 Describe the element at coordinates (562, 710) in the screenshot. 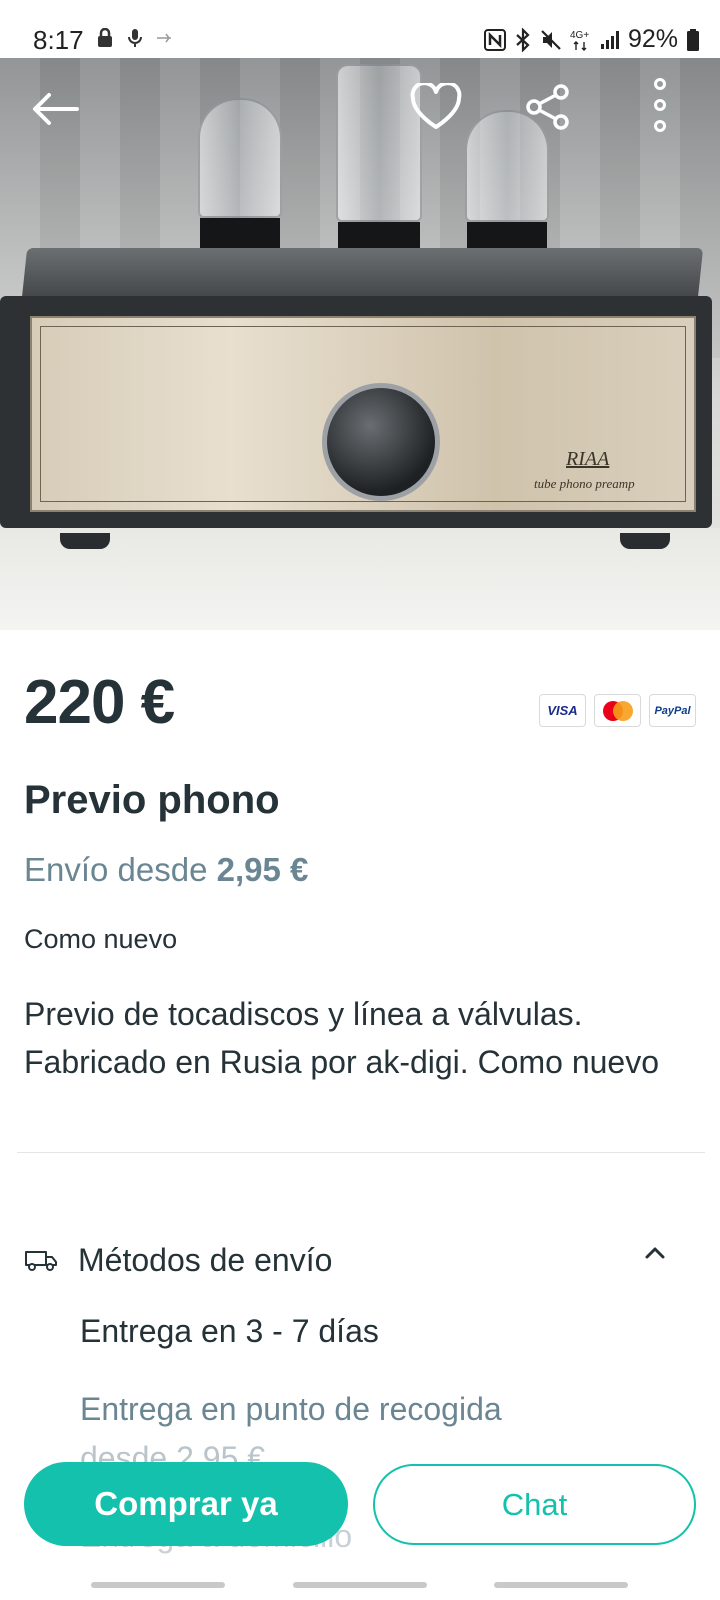

I see `visa-logo: VISA` at that location.